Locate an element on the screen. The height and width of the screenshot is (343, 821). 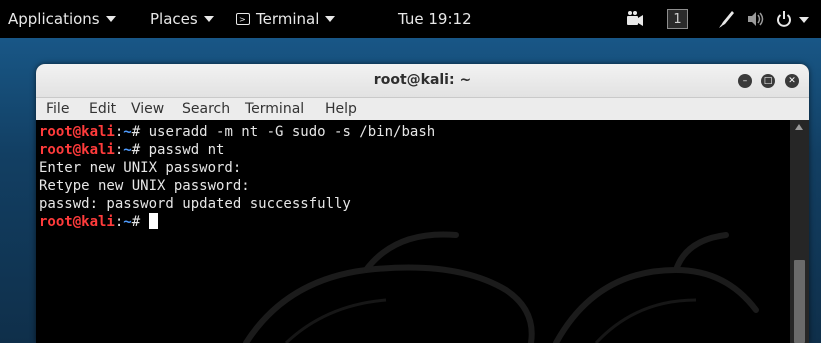
window-titlebar: root@kali: ~ – □ ✕ is located at coordinates (422, 81).